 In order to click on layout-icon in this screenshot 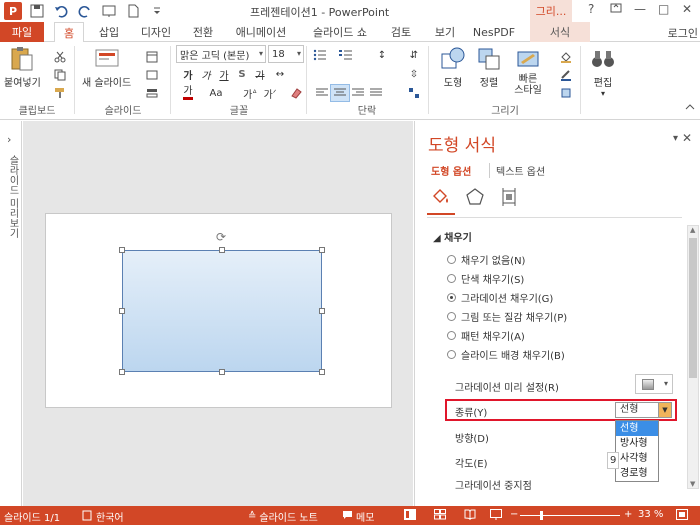, I will do `click(152, 57)`.